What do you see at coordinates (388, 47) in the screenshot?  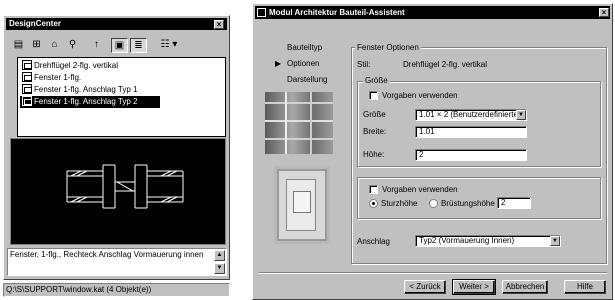 I see `options-title: Fenster Optionen` at bounding box center [388, 47].